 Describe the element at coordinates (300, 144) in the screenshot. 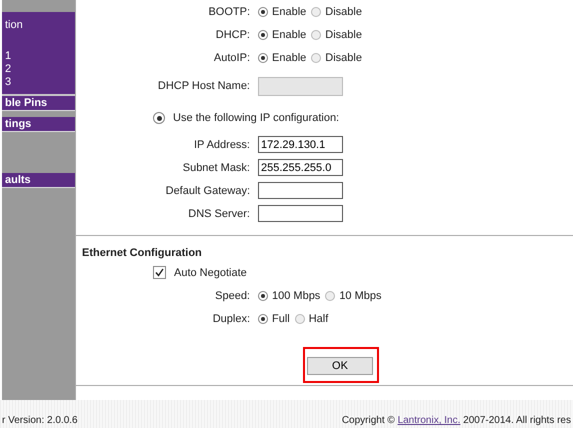

I see `input-field: 172.29.130.1` at that location.